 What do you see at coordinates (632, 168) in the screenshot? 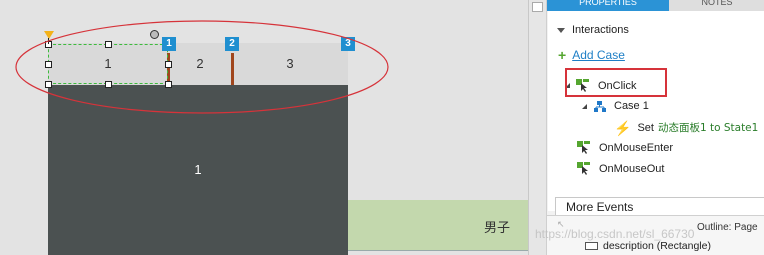
I see `onmouseout-label: OnMouseOut` at bounding box center [632, 168].